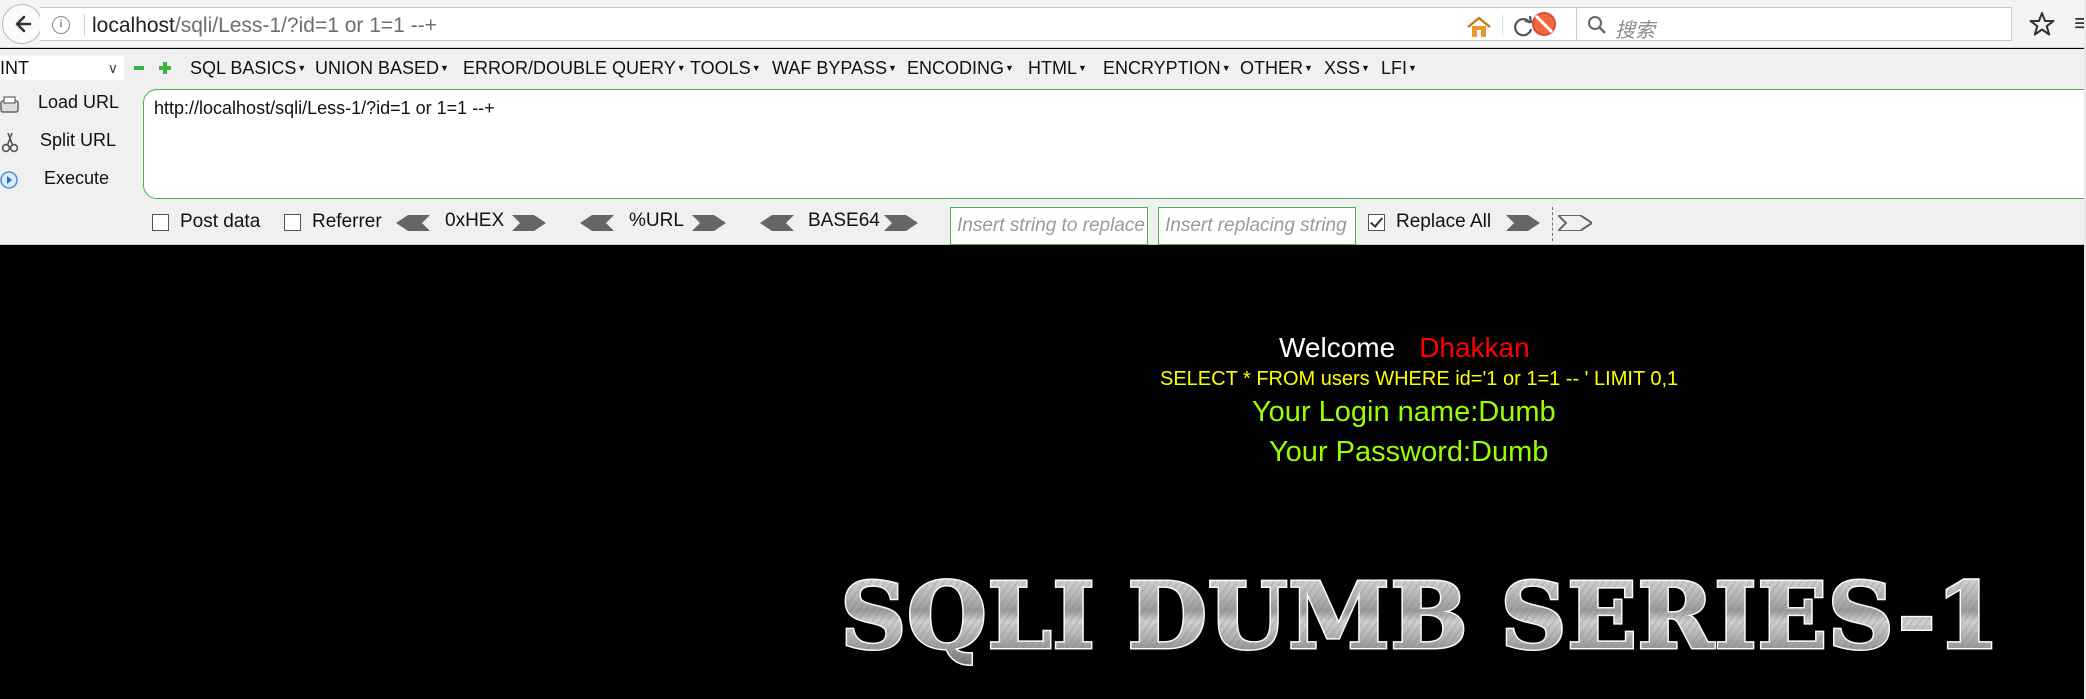 Image resolution: width=2086 pixels, height=699 pixels. What do you see at coordinates (901, 223) in the screenshot?
I see `base64-encode-arrow-icon` at bounding box center [901, 223].